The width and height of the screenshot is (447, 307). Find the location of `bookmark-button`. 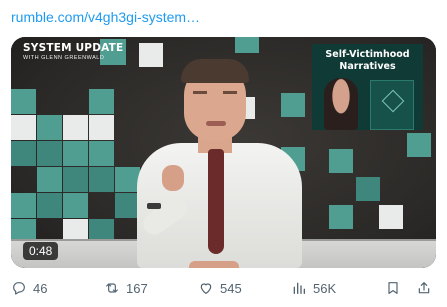

bookmark-button is located at coordinates (393, 288).